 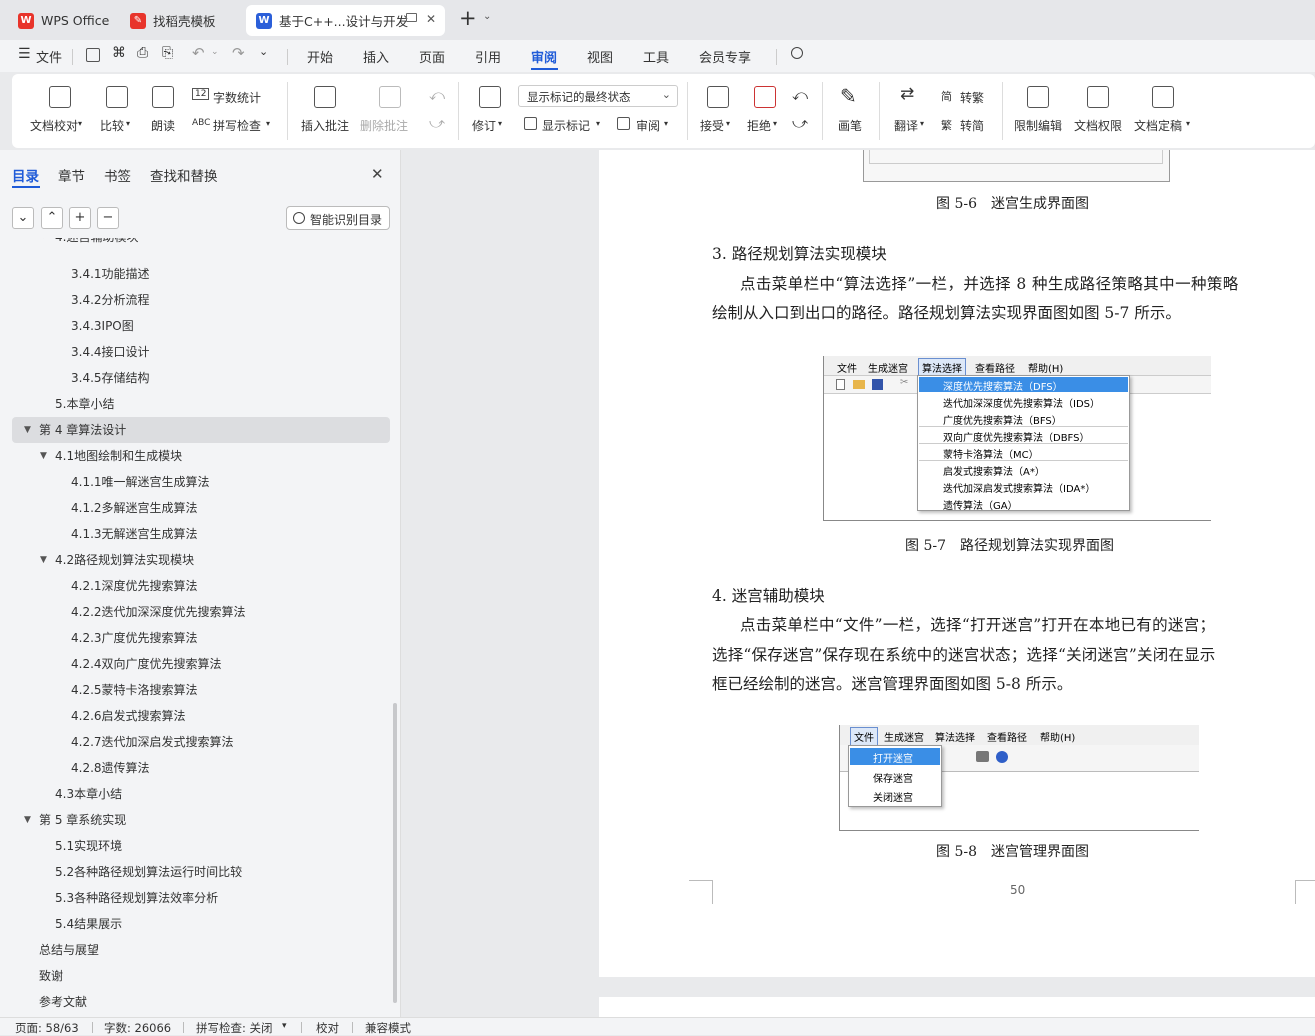 What do you see at coordinates (237, 125) in the screenshot?
I see `spell-check-button: 拼写检查` at bounding box center [237, 125].